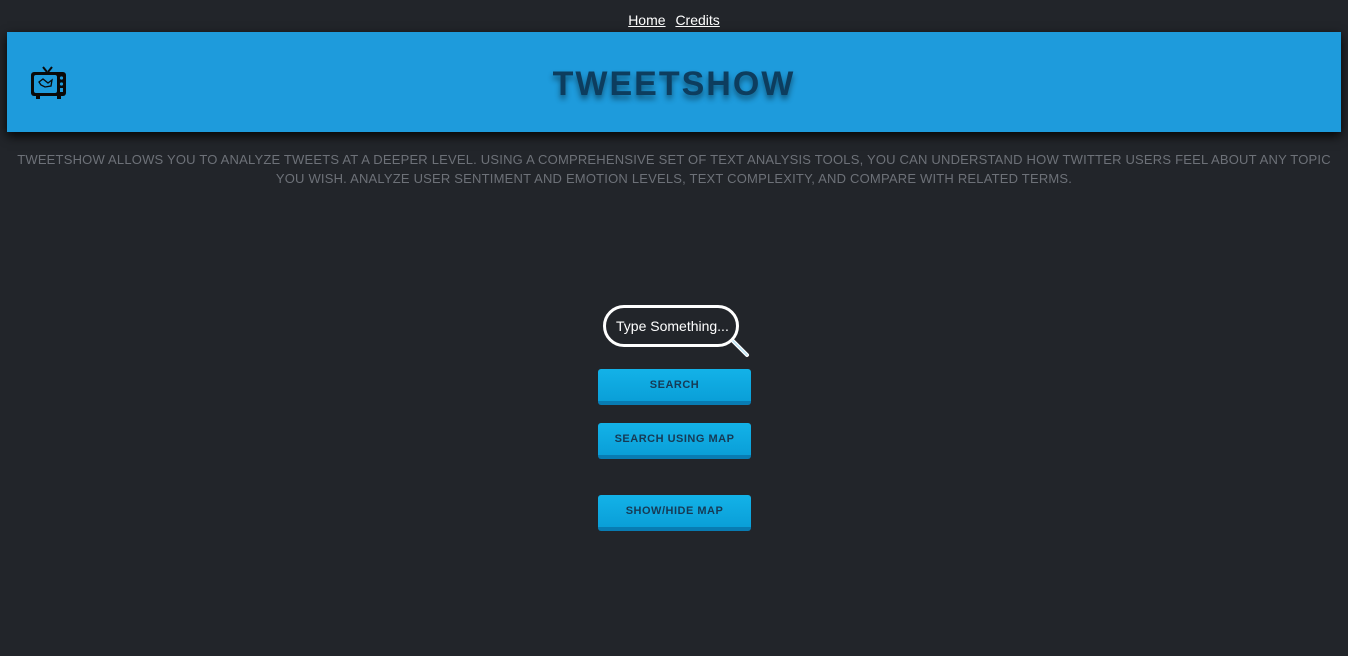 This screenshot has width=1348, height=656. What do you see at coordinates (674, 513) in the screenshot?
I see `show-hide-map-button: SHOW/HIDE MAP` at bounding box center [674, 513].